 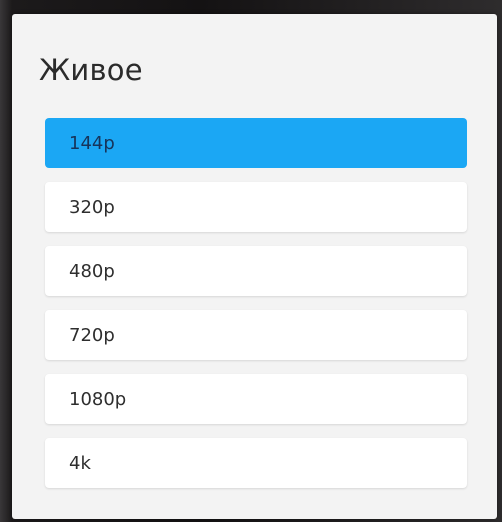 What do you see at coordinates (256, 335) in the screenshot?
I see `quality-option-720p: 720p` at bounding box center [256, 335].